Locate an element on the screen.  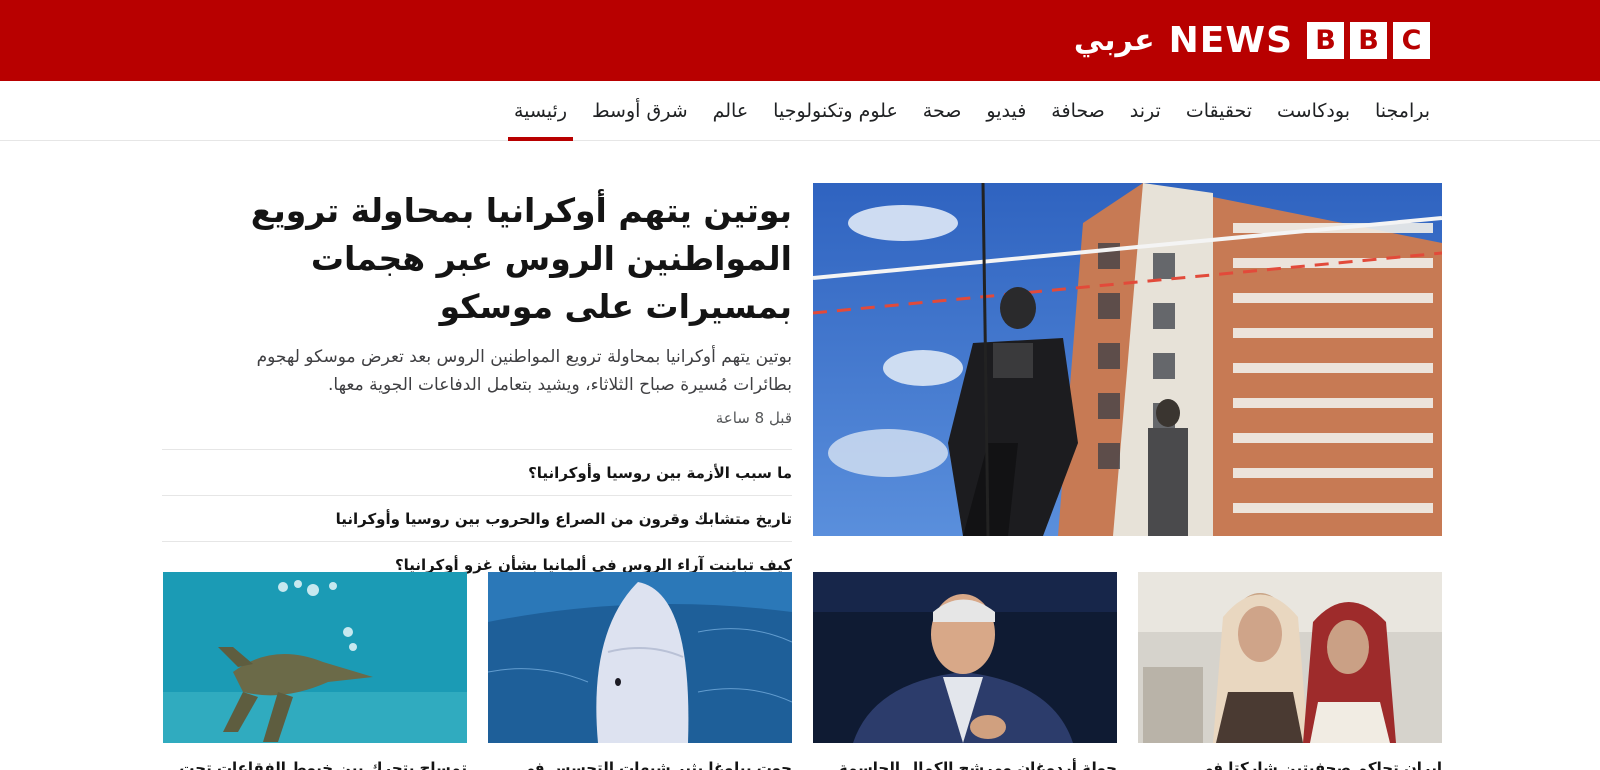
card-image-activists is located at coordinates (1290, 657).